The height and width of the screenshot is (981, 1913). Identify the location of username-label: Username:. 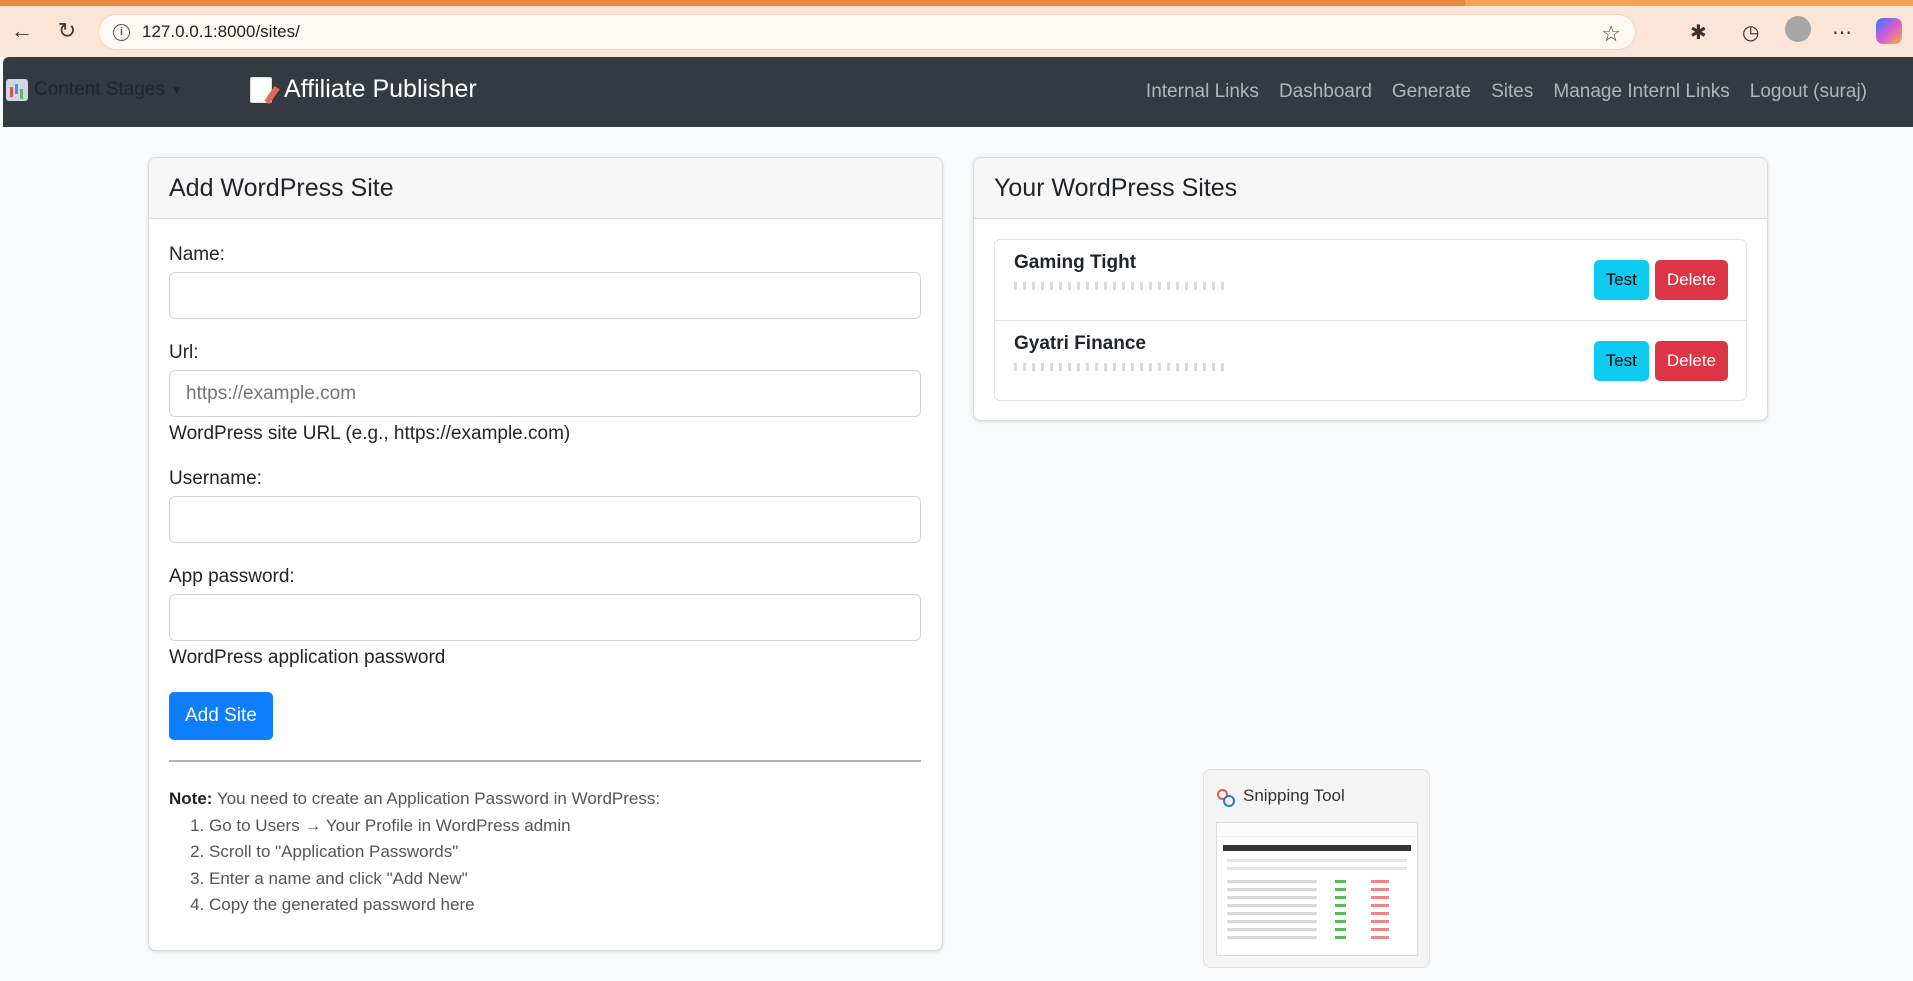
(215, 478).